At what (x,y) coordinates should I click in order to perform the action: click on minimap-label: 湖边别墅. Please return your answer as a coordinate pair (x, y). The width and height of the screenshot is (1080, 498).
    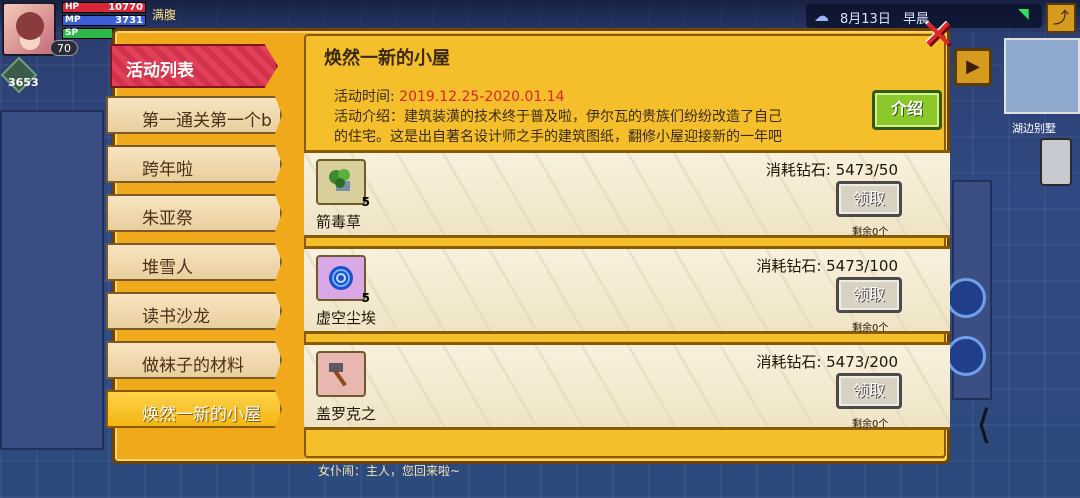
    Looking at the image, I should click on (1034, 128).